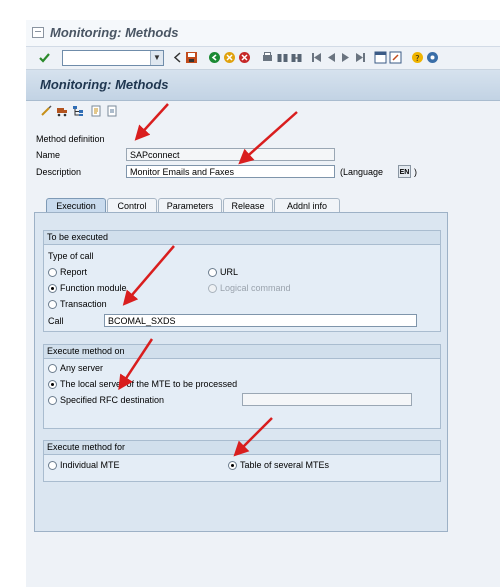 The height and width of the screenshot is (587, 500). Describe the element at coordinates (248, 205) in the screenshot. I see `tab-release: Release` at that location.